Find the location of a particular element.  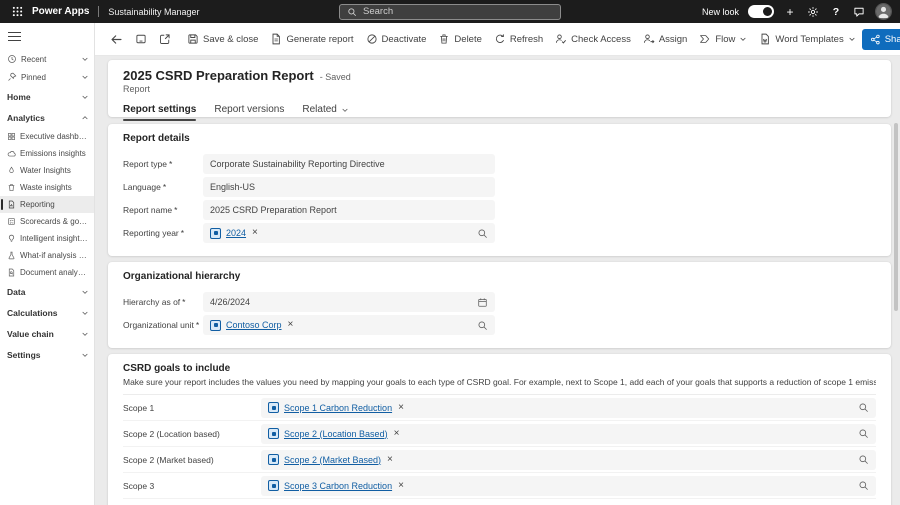

sidebar-group-settings: Settings is located at coordinates (47, 354).